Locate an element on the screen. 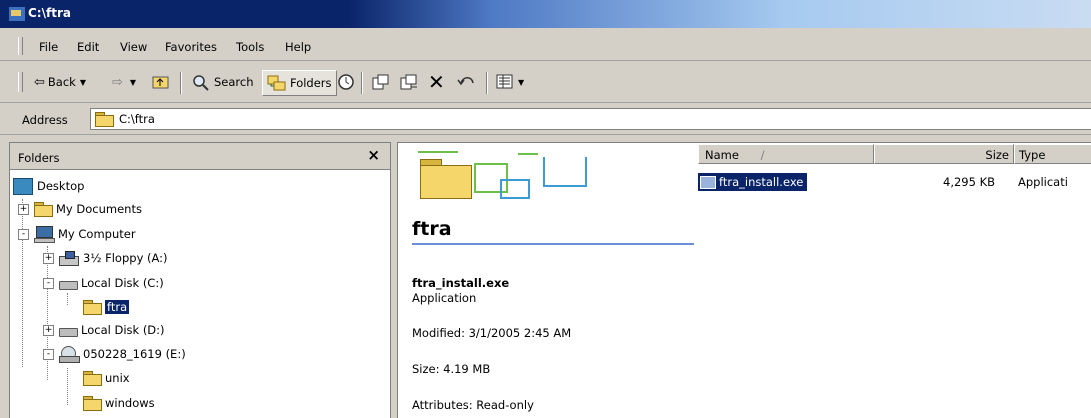 This screenshot has height=418, width=1091. tree-item-label: 050228_1619 (E:) is located at coordinates (134, 354).